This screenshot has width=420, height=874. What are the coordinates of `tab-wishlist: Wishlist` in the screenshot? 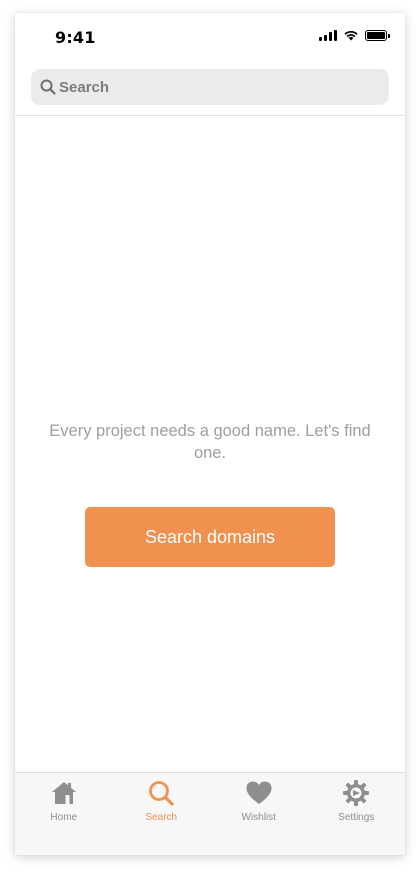 It's located at (259, 814).